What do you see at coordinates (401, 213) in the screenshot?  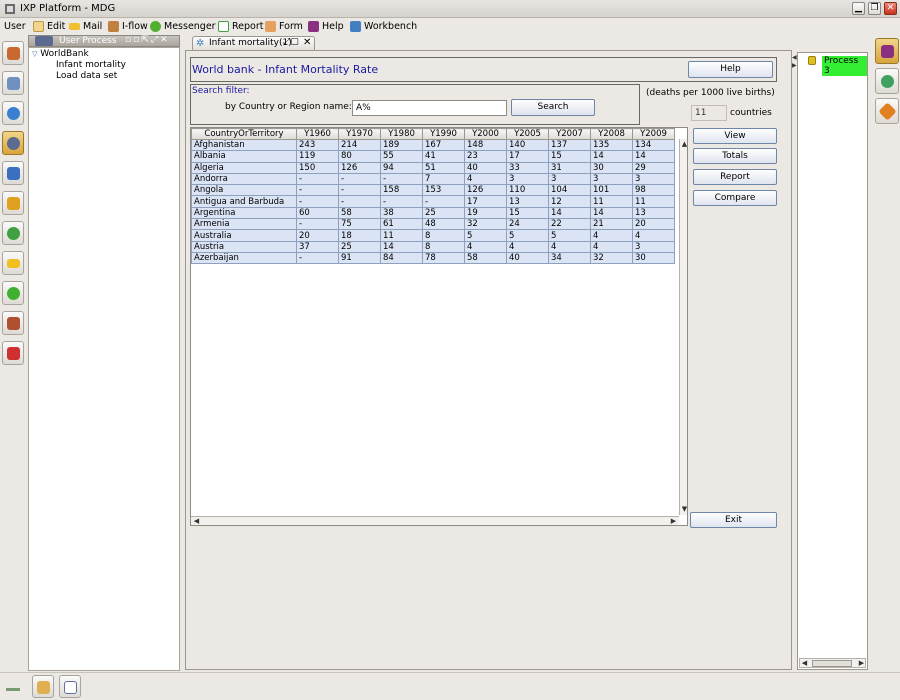 I see `value-cell: 38` at bounding box center [401, 213].